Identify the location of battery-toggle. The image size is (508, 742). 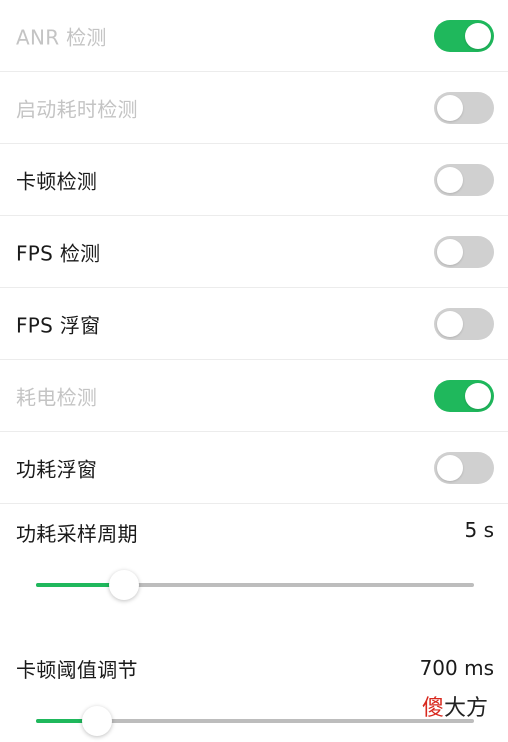
(464, 395).